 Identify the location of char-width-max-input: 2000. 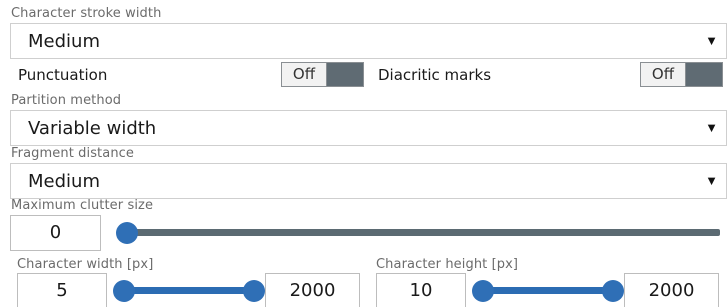
(312, 290).